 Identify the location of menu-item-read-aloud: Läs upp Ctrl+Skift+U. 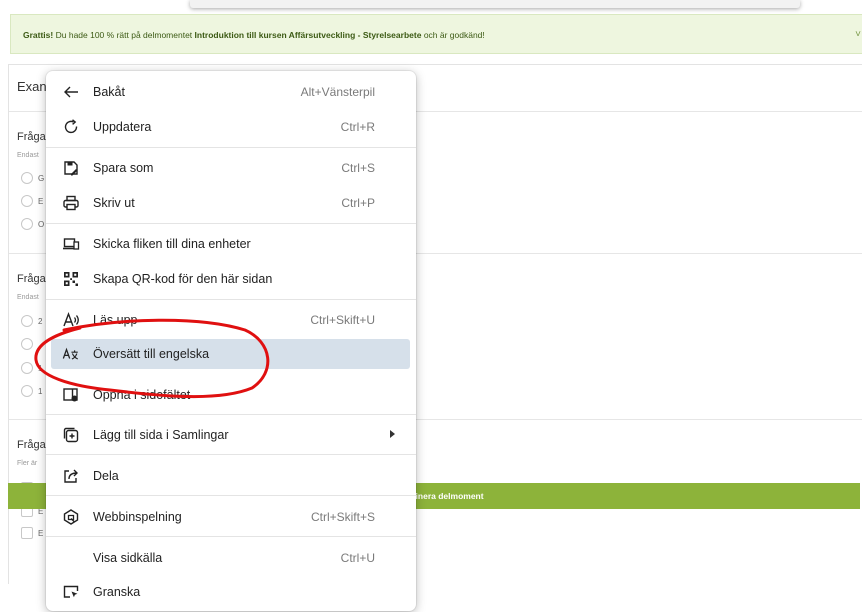
(230, 320).